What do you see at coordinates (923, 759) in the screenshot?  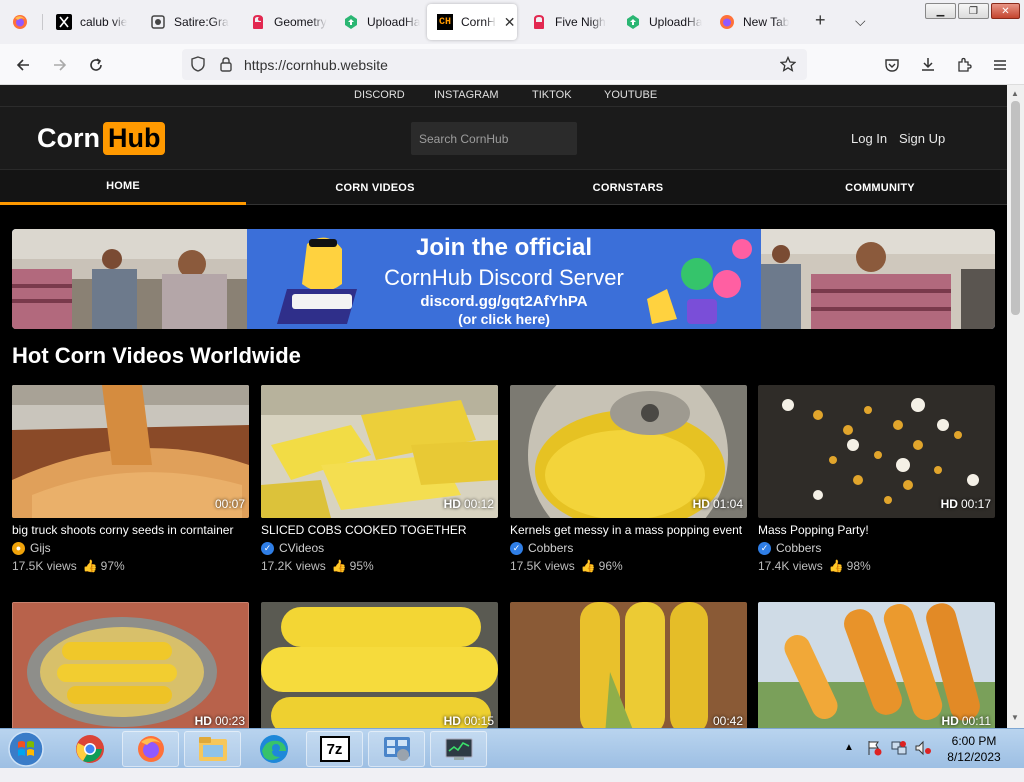 I see `volume-icon` at bounding box center [923, 759].